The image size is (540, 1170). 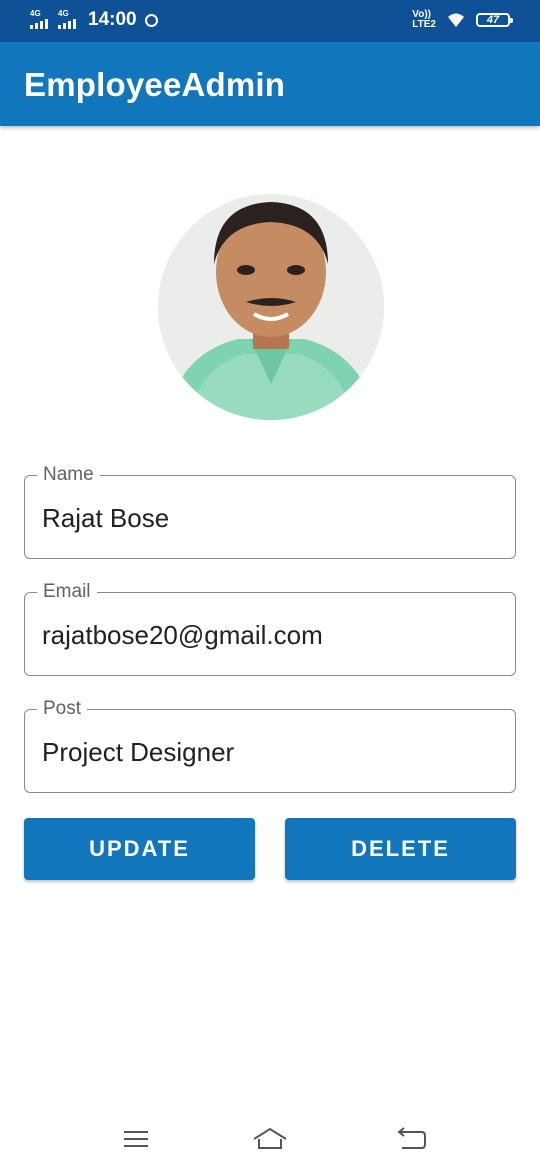 What do you see at coordinates (155, 84) in the screenshot?
I see `app-title: EmployeeAdmin` at bounding box center [155, 84].